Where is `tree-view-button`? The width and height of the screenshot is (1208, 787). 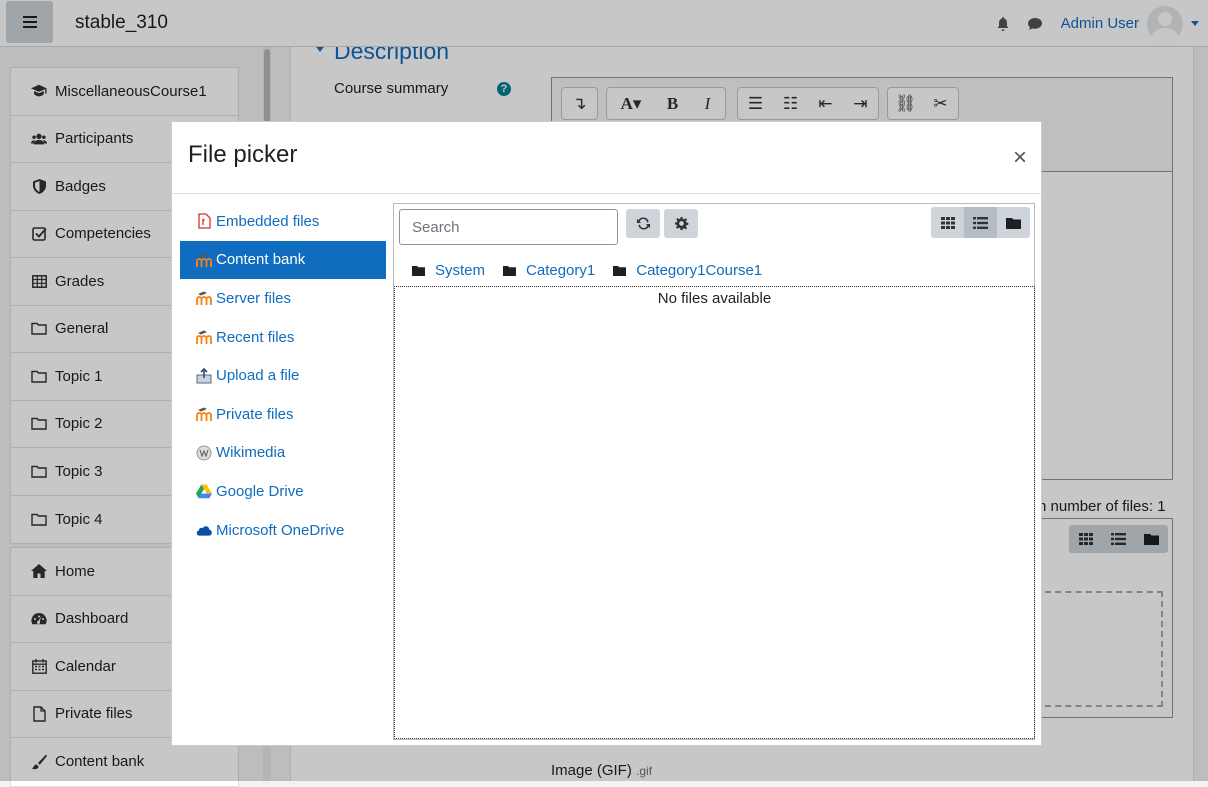 tree-view-button is located at coordinates (1013, 222).